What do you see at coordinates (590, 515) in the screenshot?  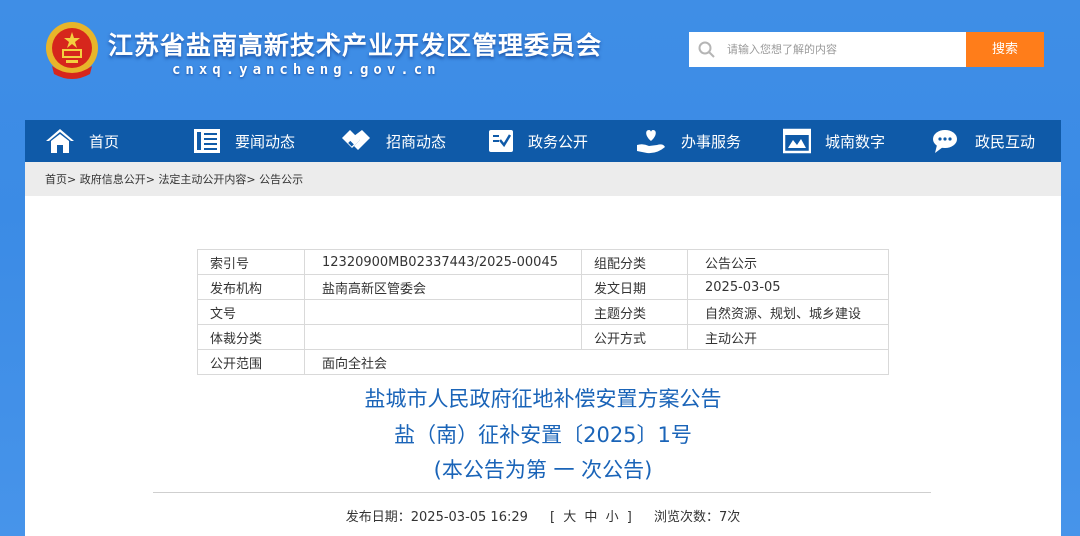 I see `font-size-medium-button: 中` at bounding box center [590, 515].